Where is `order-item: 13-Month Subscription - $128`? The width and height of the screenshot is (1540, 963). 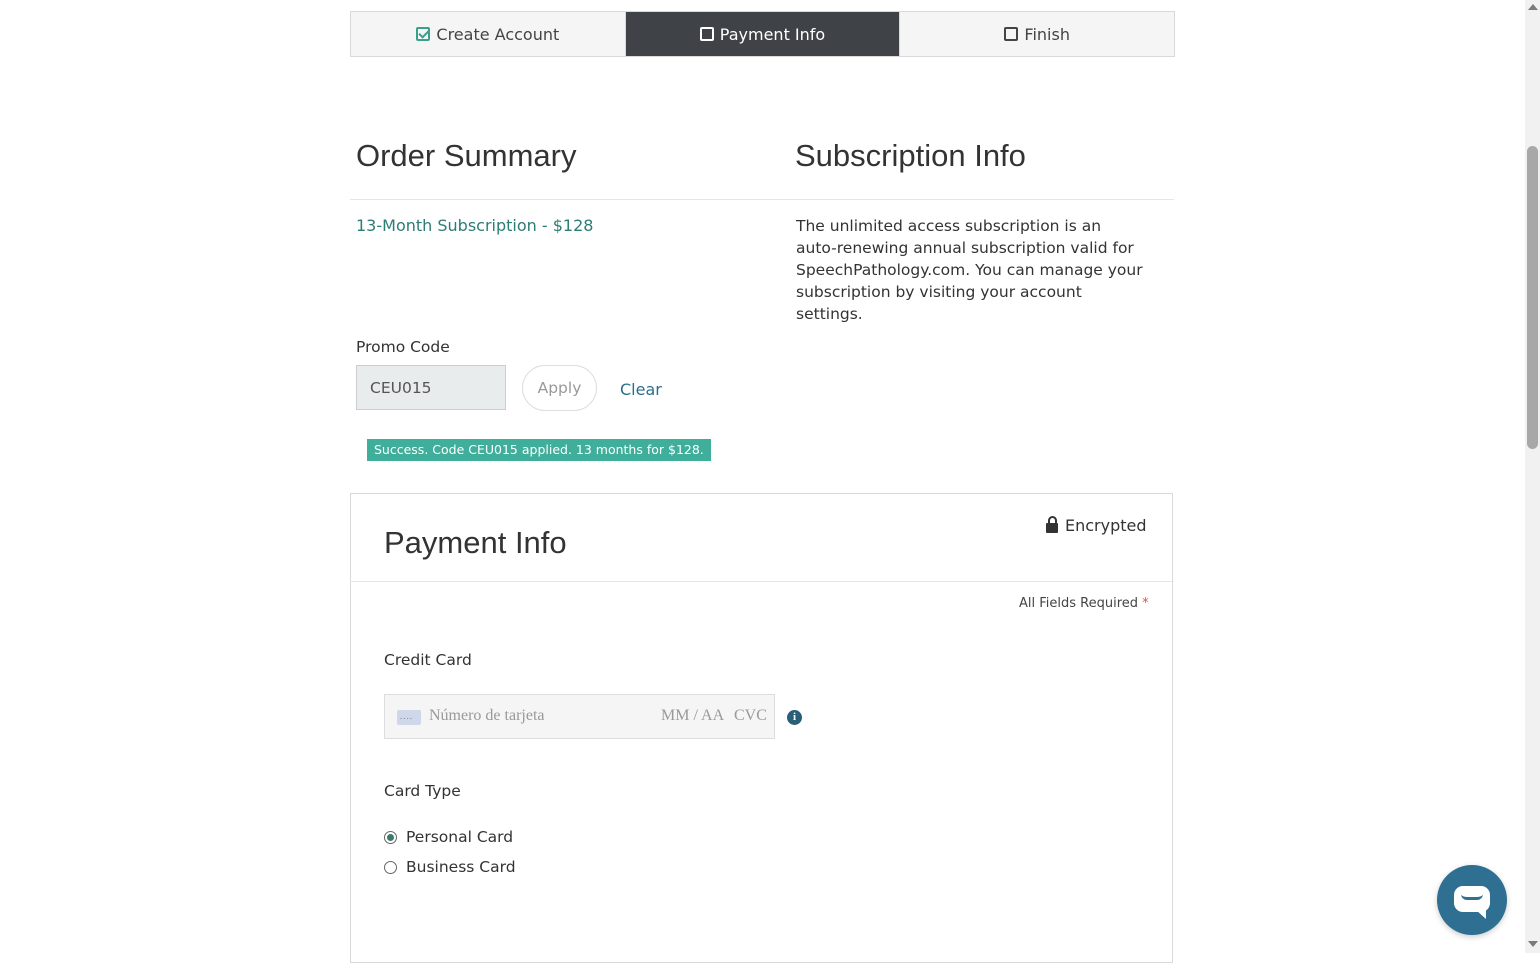 order-item: 13-Month Subscription - $128 is located at coordinates (475, 225).